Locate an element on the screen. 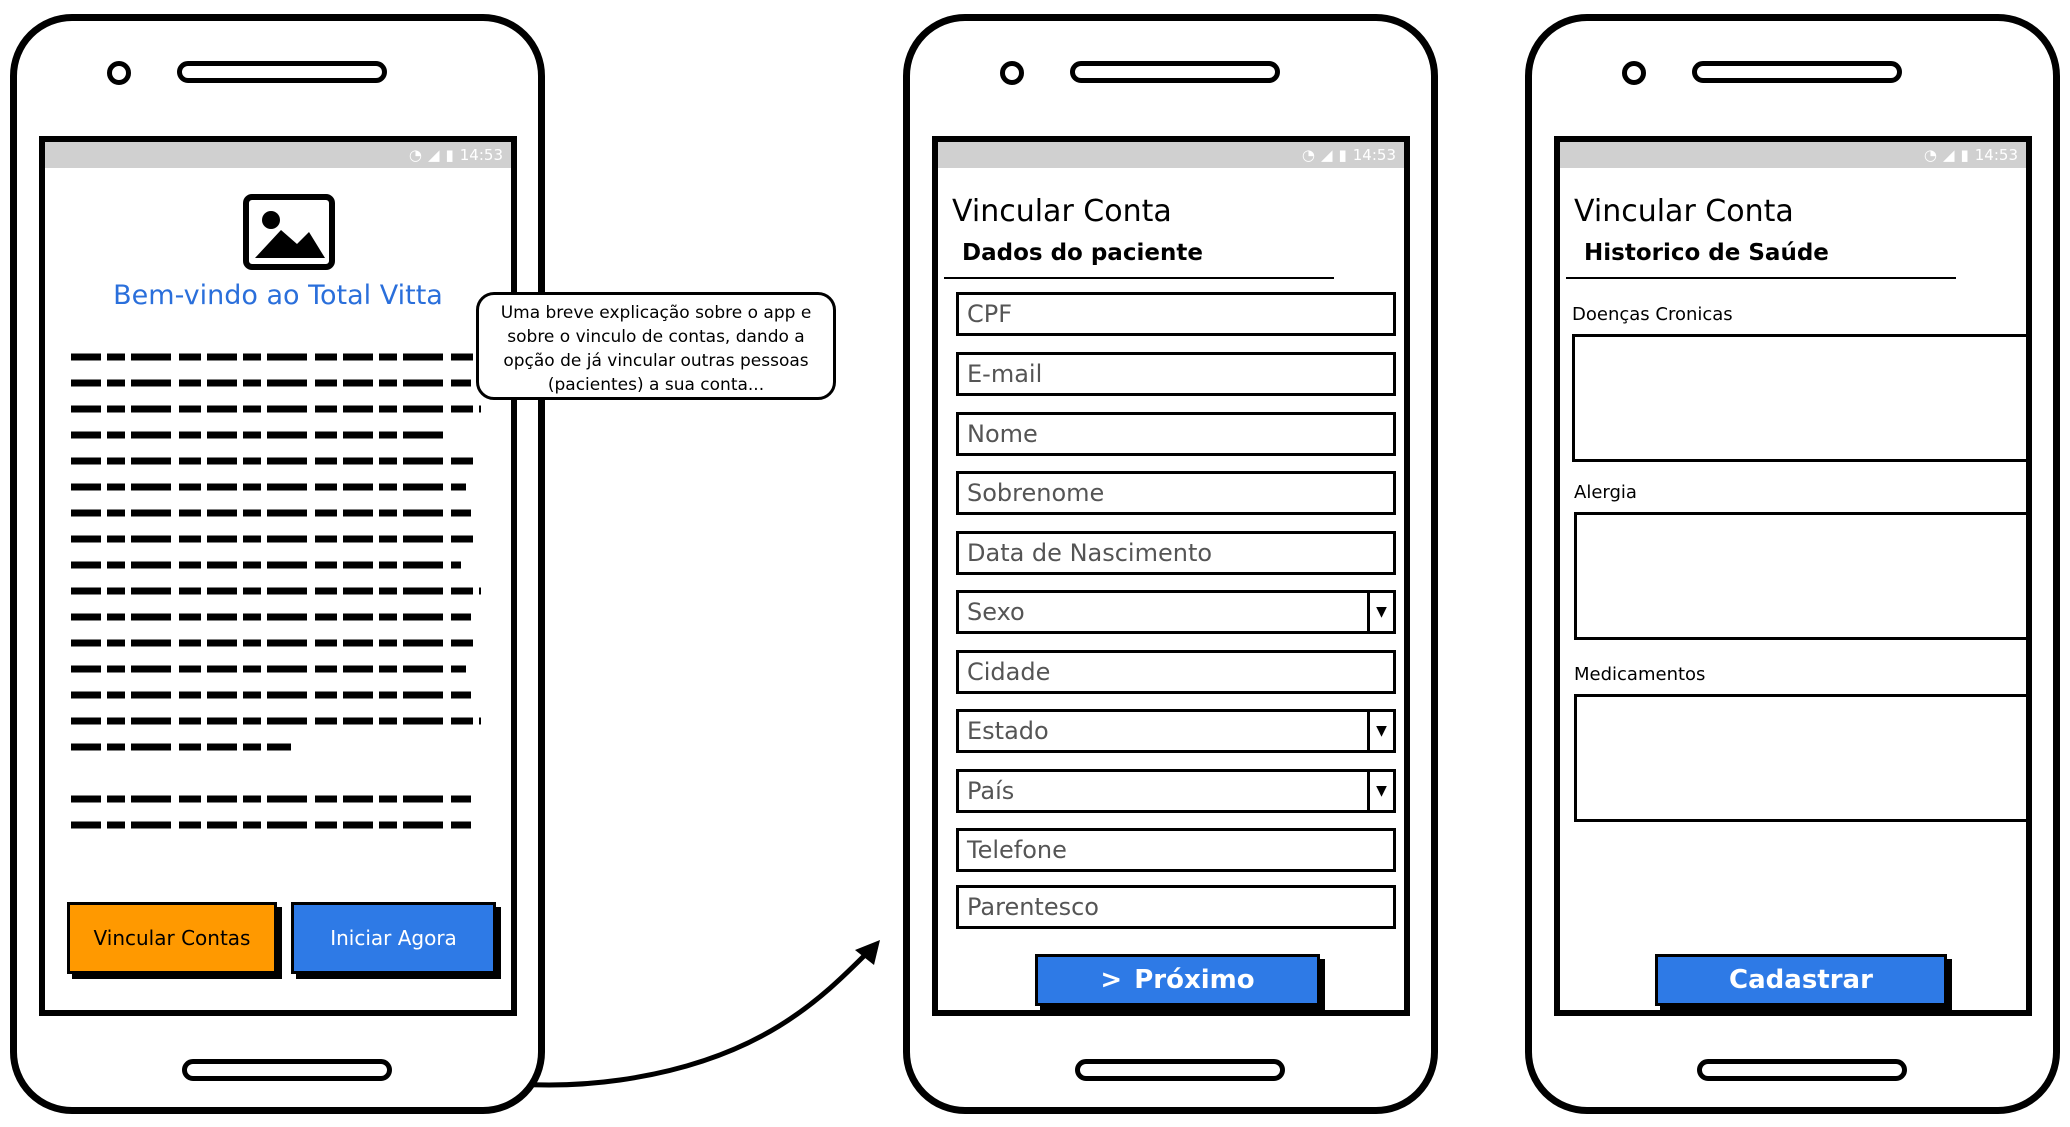  section-title: Historico de Saúde is located at coordinates (1706, 253).